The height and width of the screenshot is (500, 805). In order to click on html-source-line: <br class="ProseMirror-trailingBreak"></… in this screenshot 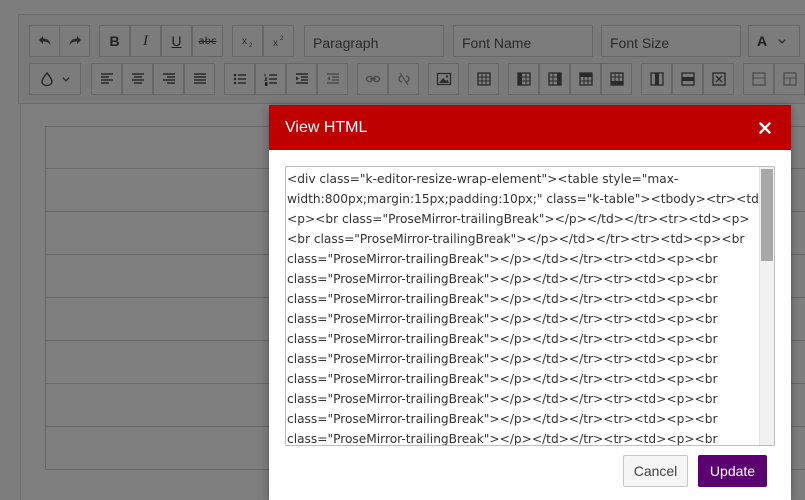, I will do `click(516, 239)`.